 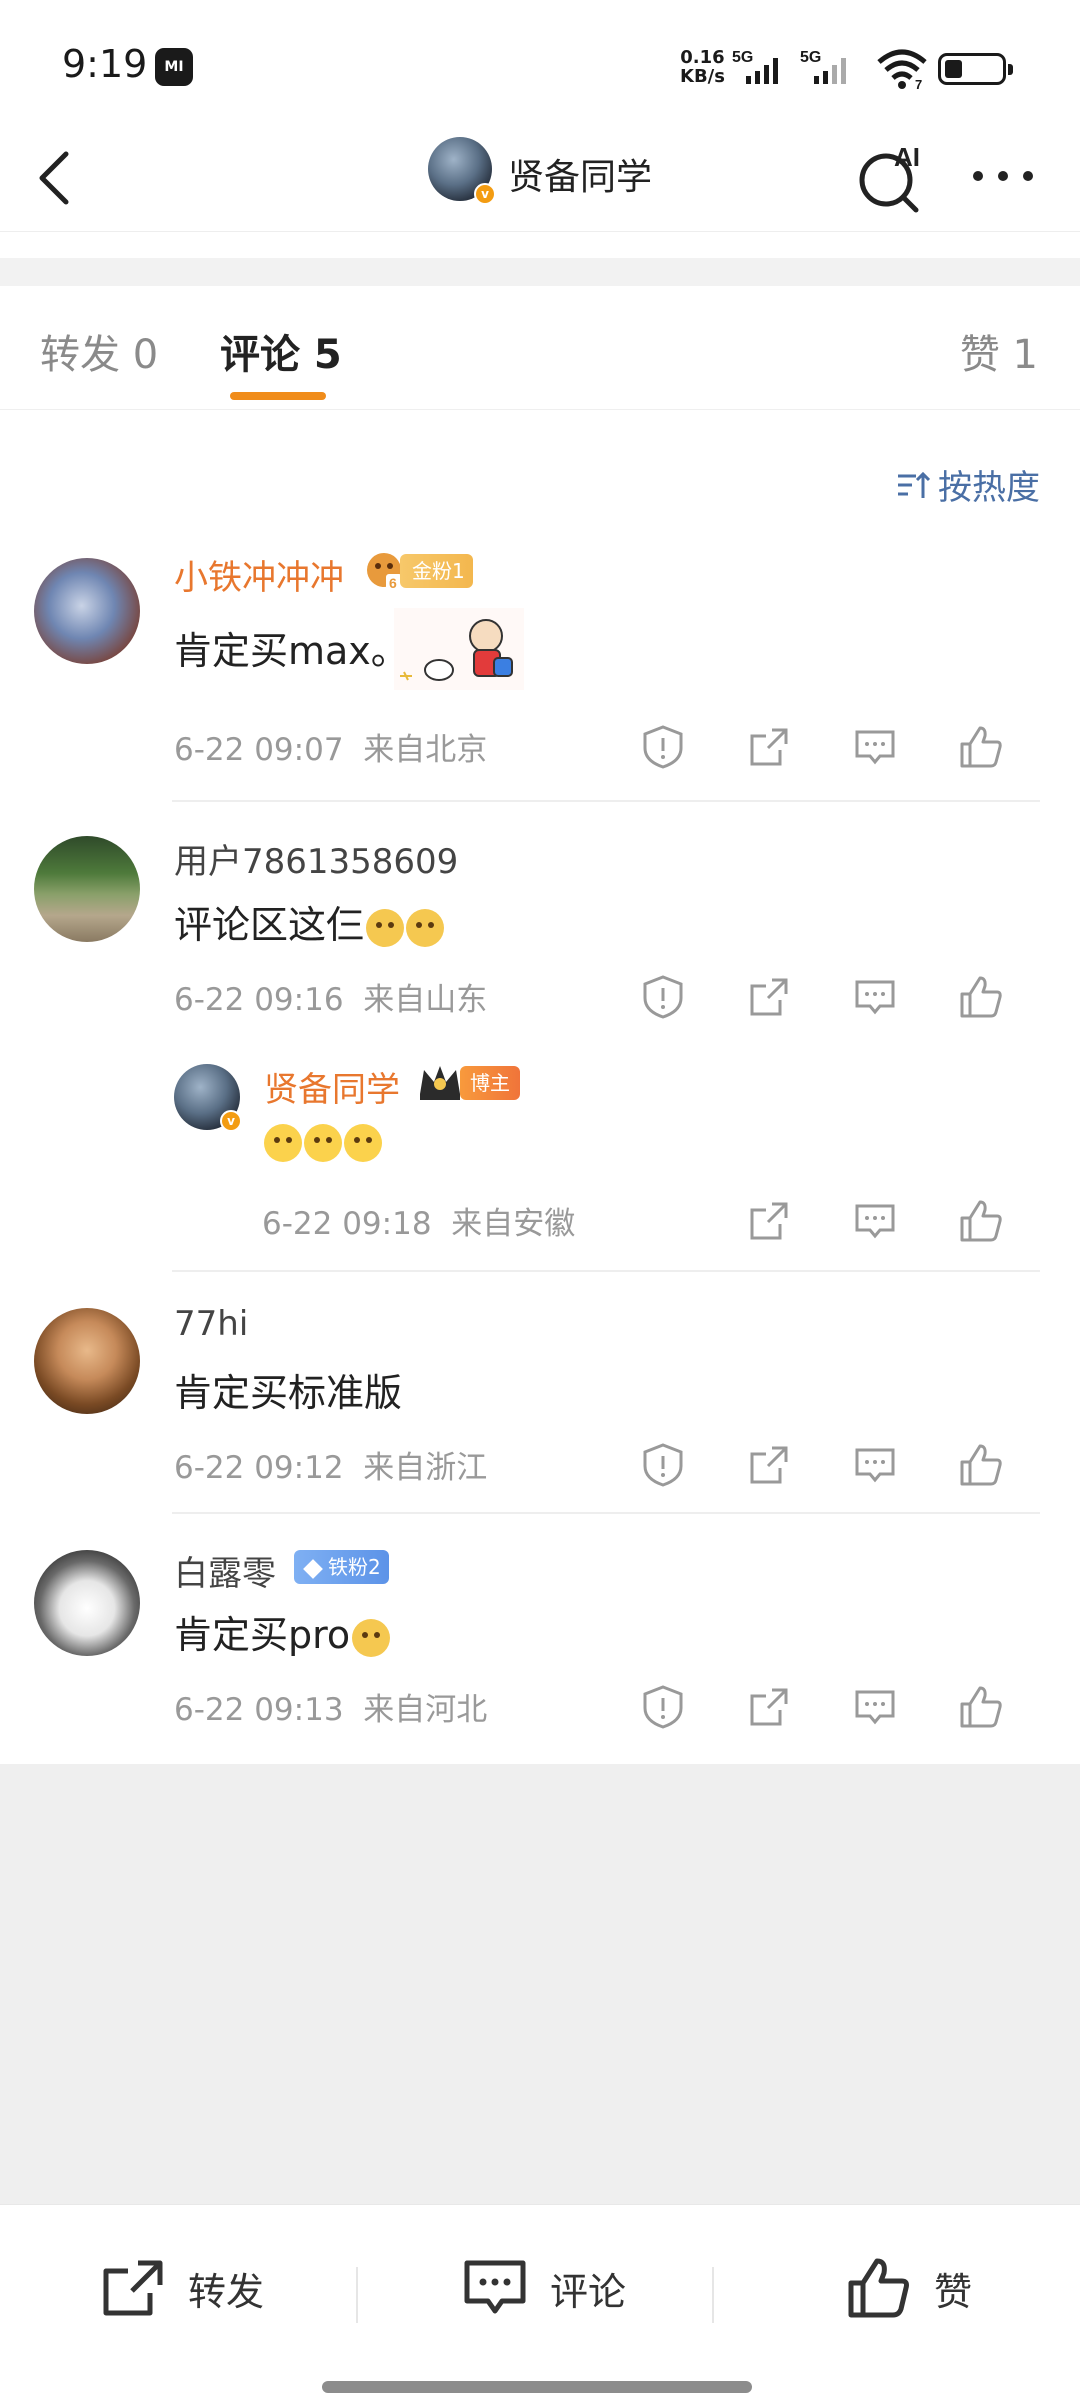 What do you see at coordinates (462, 171) in the screenshot?
I see `author-avatar: v` at bounding box center [462, 171].